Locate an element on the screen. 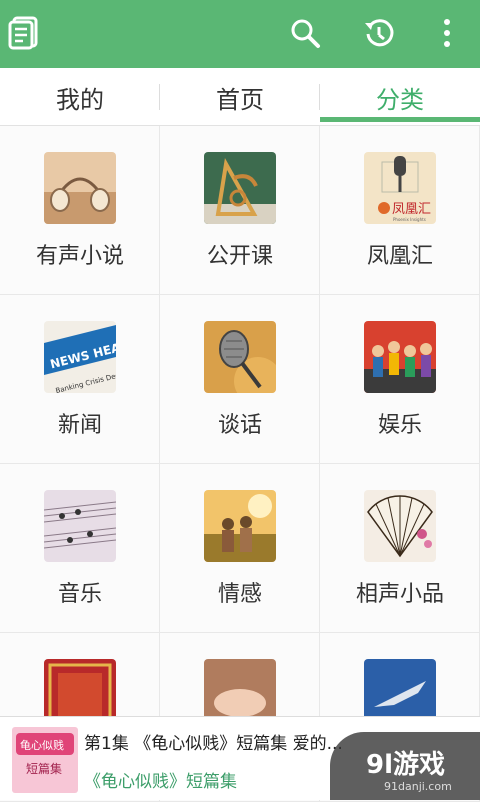  category-talk: 谈话 is located at coordinates (240, 379).